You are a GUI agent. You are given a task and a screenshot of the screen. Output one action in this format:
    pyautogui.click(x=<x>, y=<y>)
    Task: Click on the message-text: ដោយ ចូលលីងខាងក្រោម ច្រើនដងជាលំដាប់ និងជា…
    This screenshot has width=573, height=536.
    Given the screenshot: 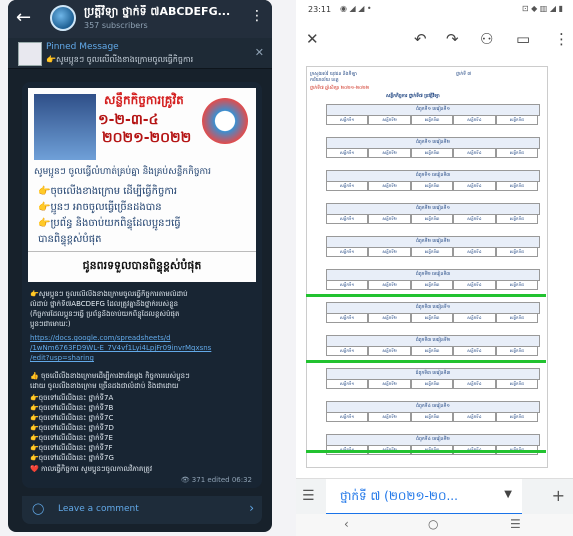 What is the action you would take?
    pyautogui.click(x=104, y=386)
    